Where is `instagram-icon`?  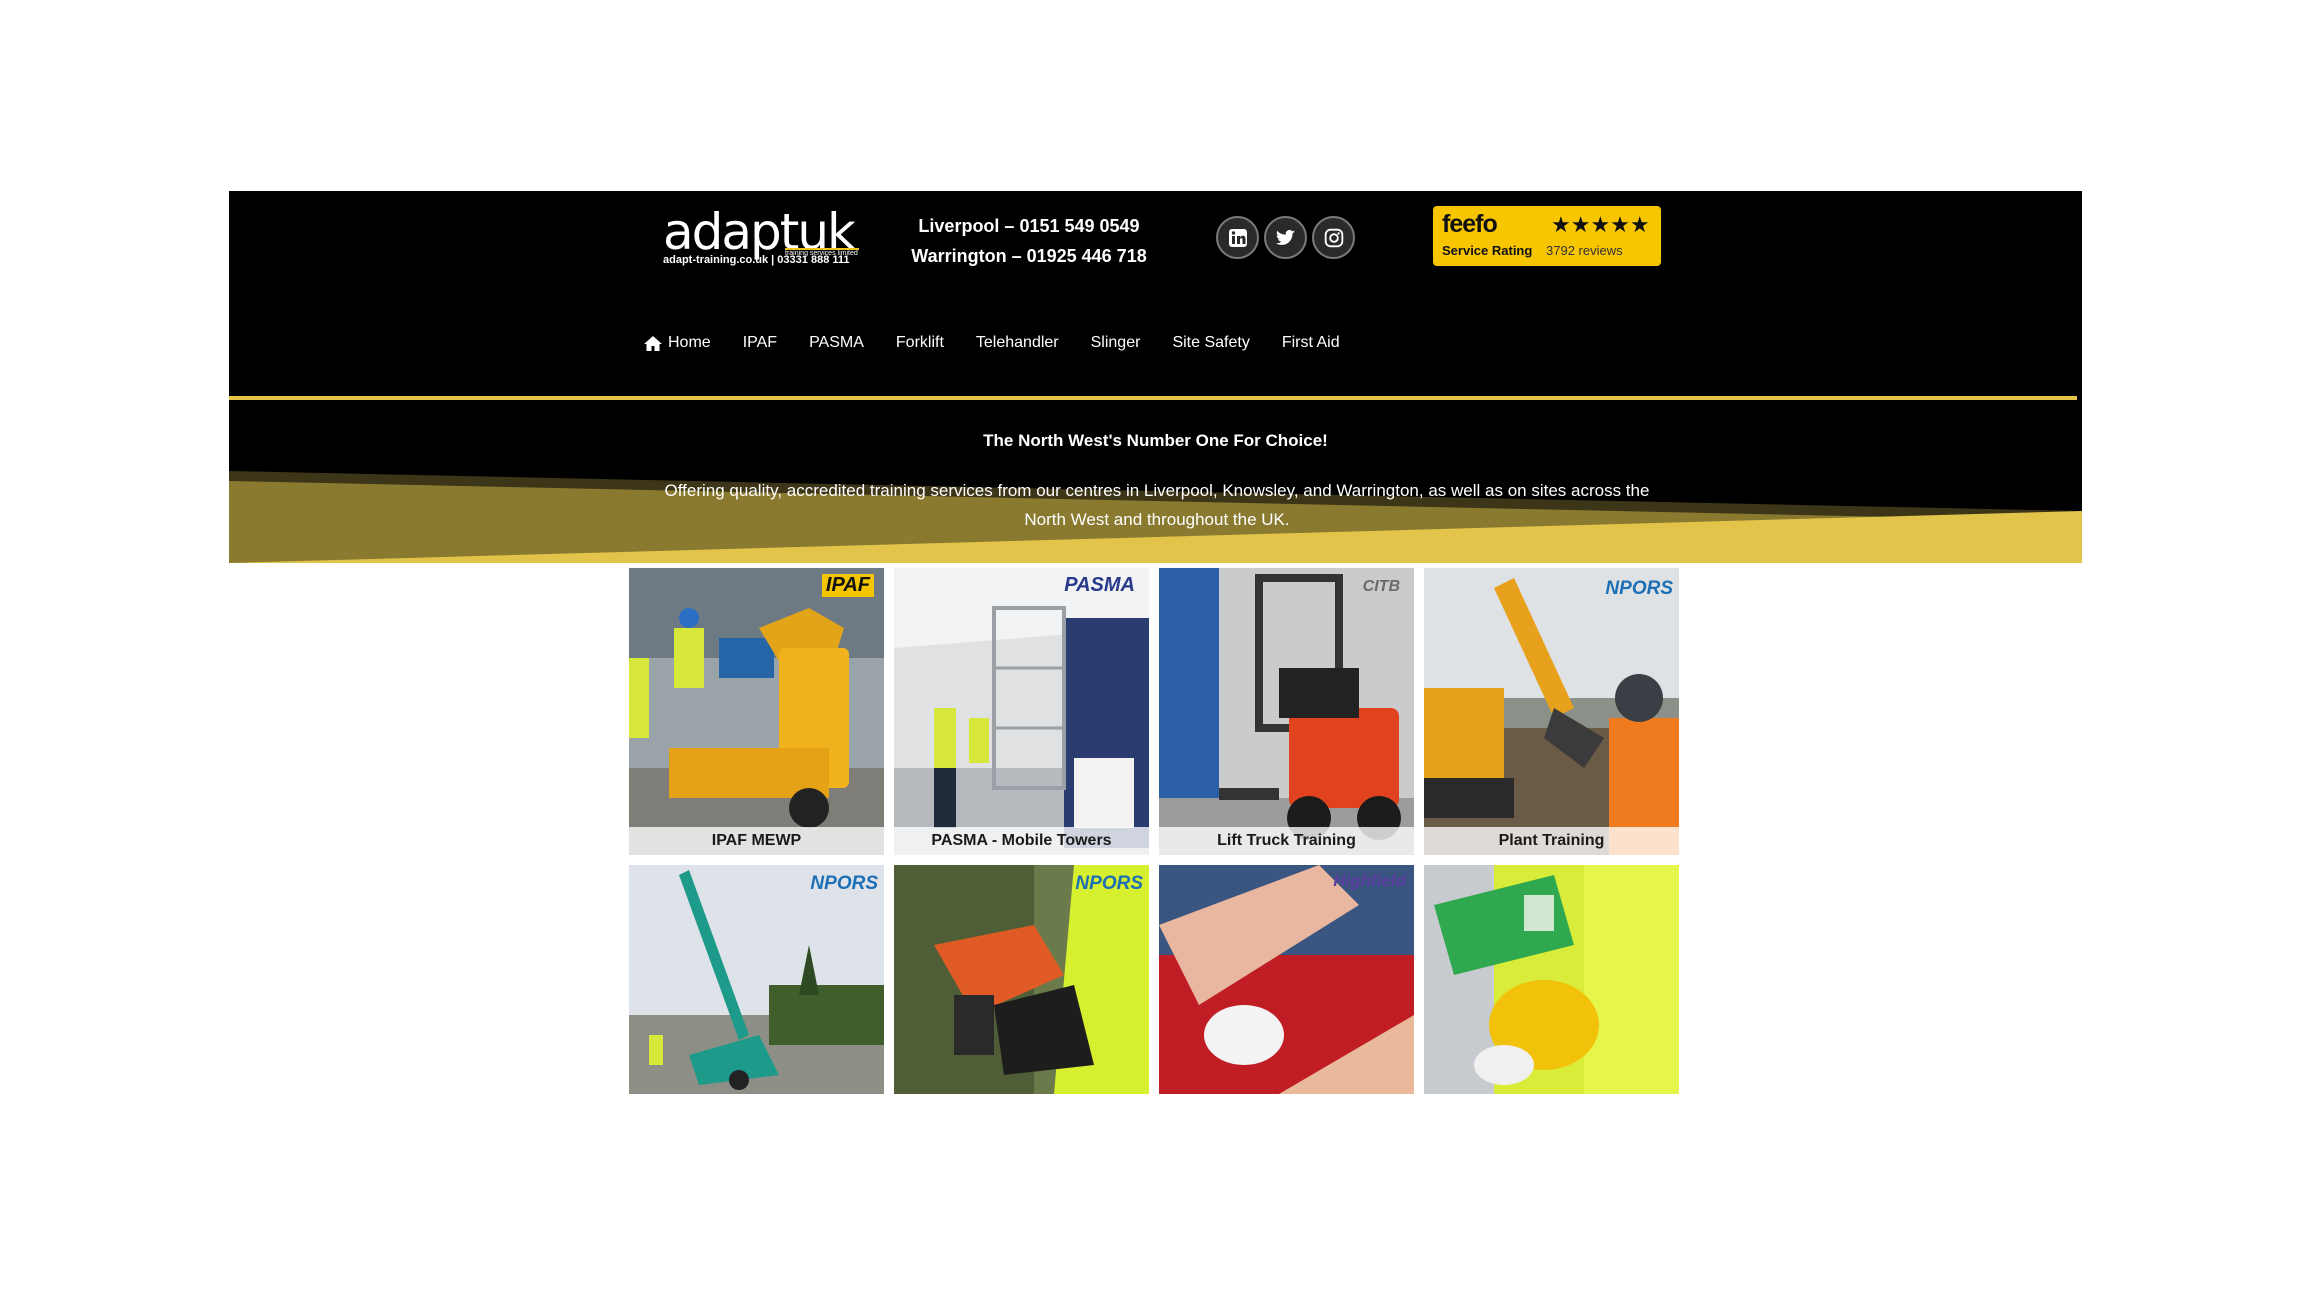
instagram-icon is located at coordinates (1333, 237).